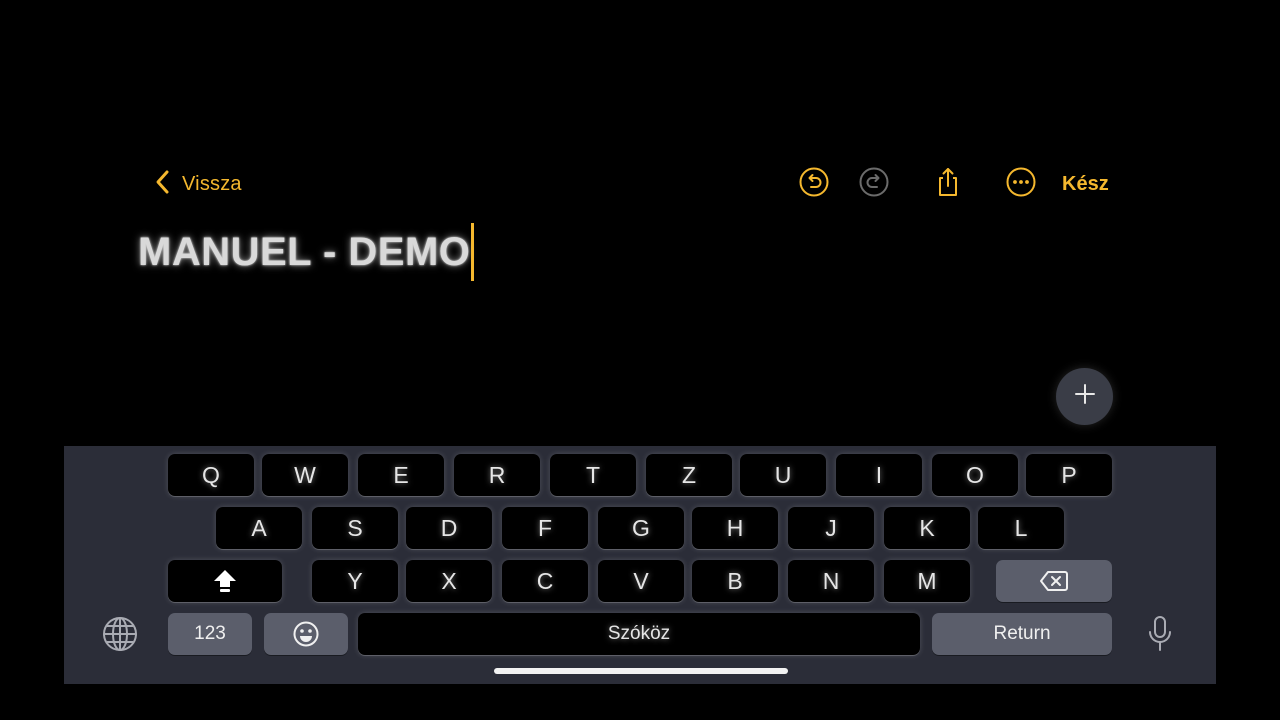  I want to click on note-title: MANUEL - DEMO, so click(304, 251).